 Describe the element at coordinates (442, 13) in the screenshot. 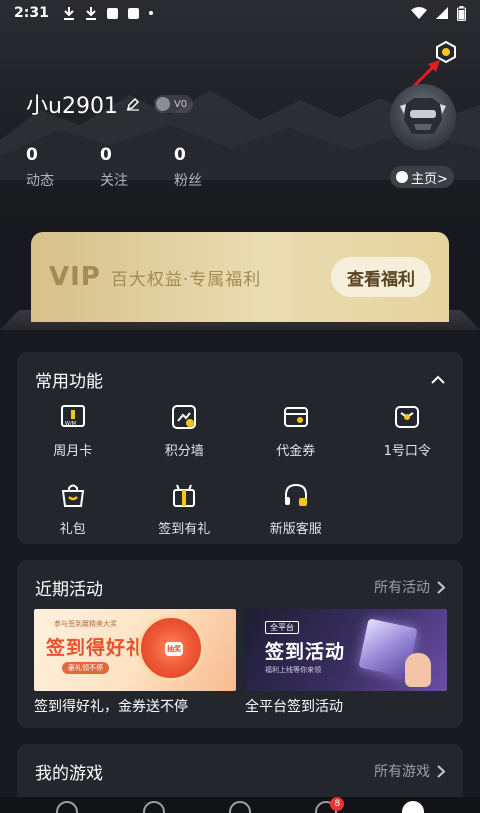

I see `signal-icon` at that location.